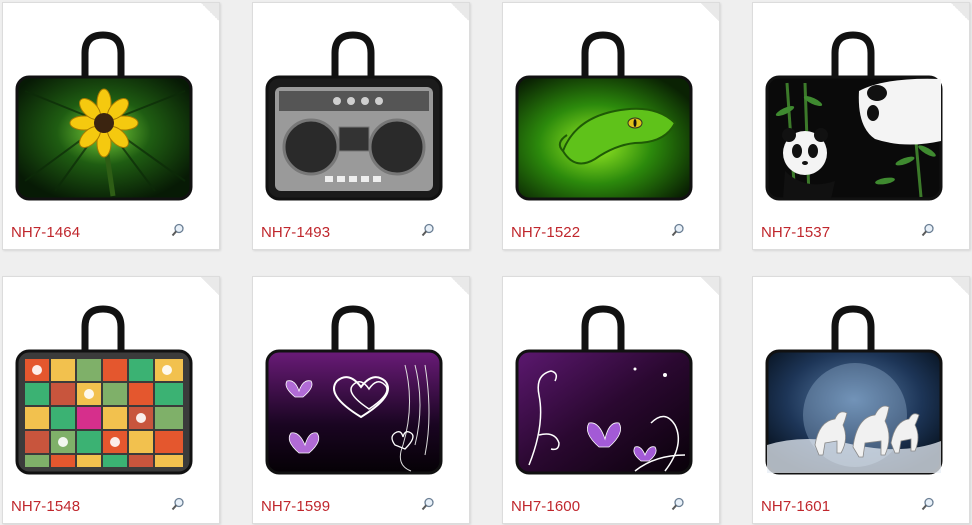  I want to click on product-card: NH7-1599, so click(361, 400).